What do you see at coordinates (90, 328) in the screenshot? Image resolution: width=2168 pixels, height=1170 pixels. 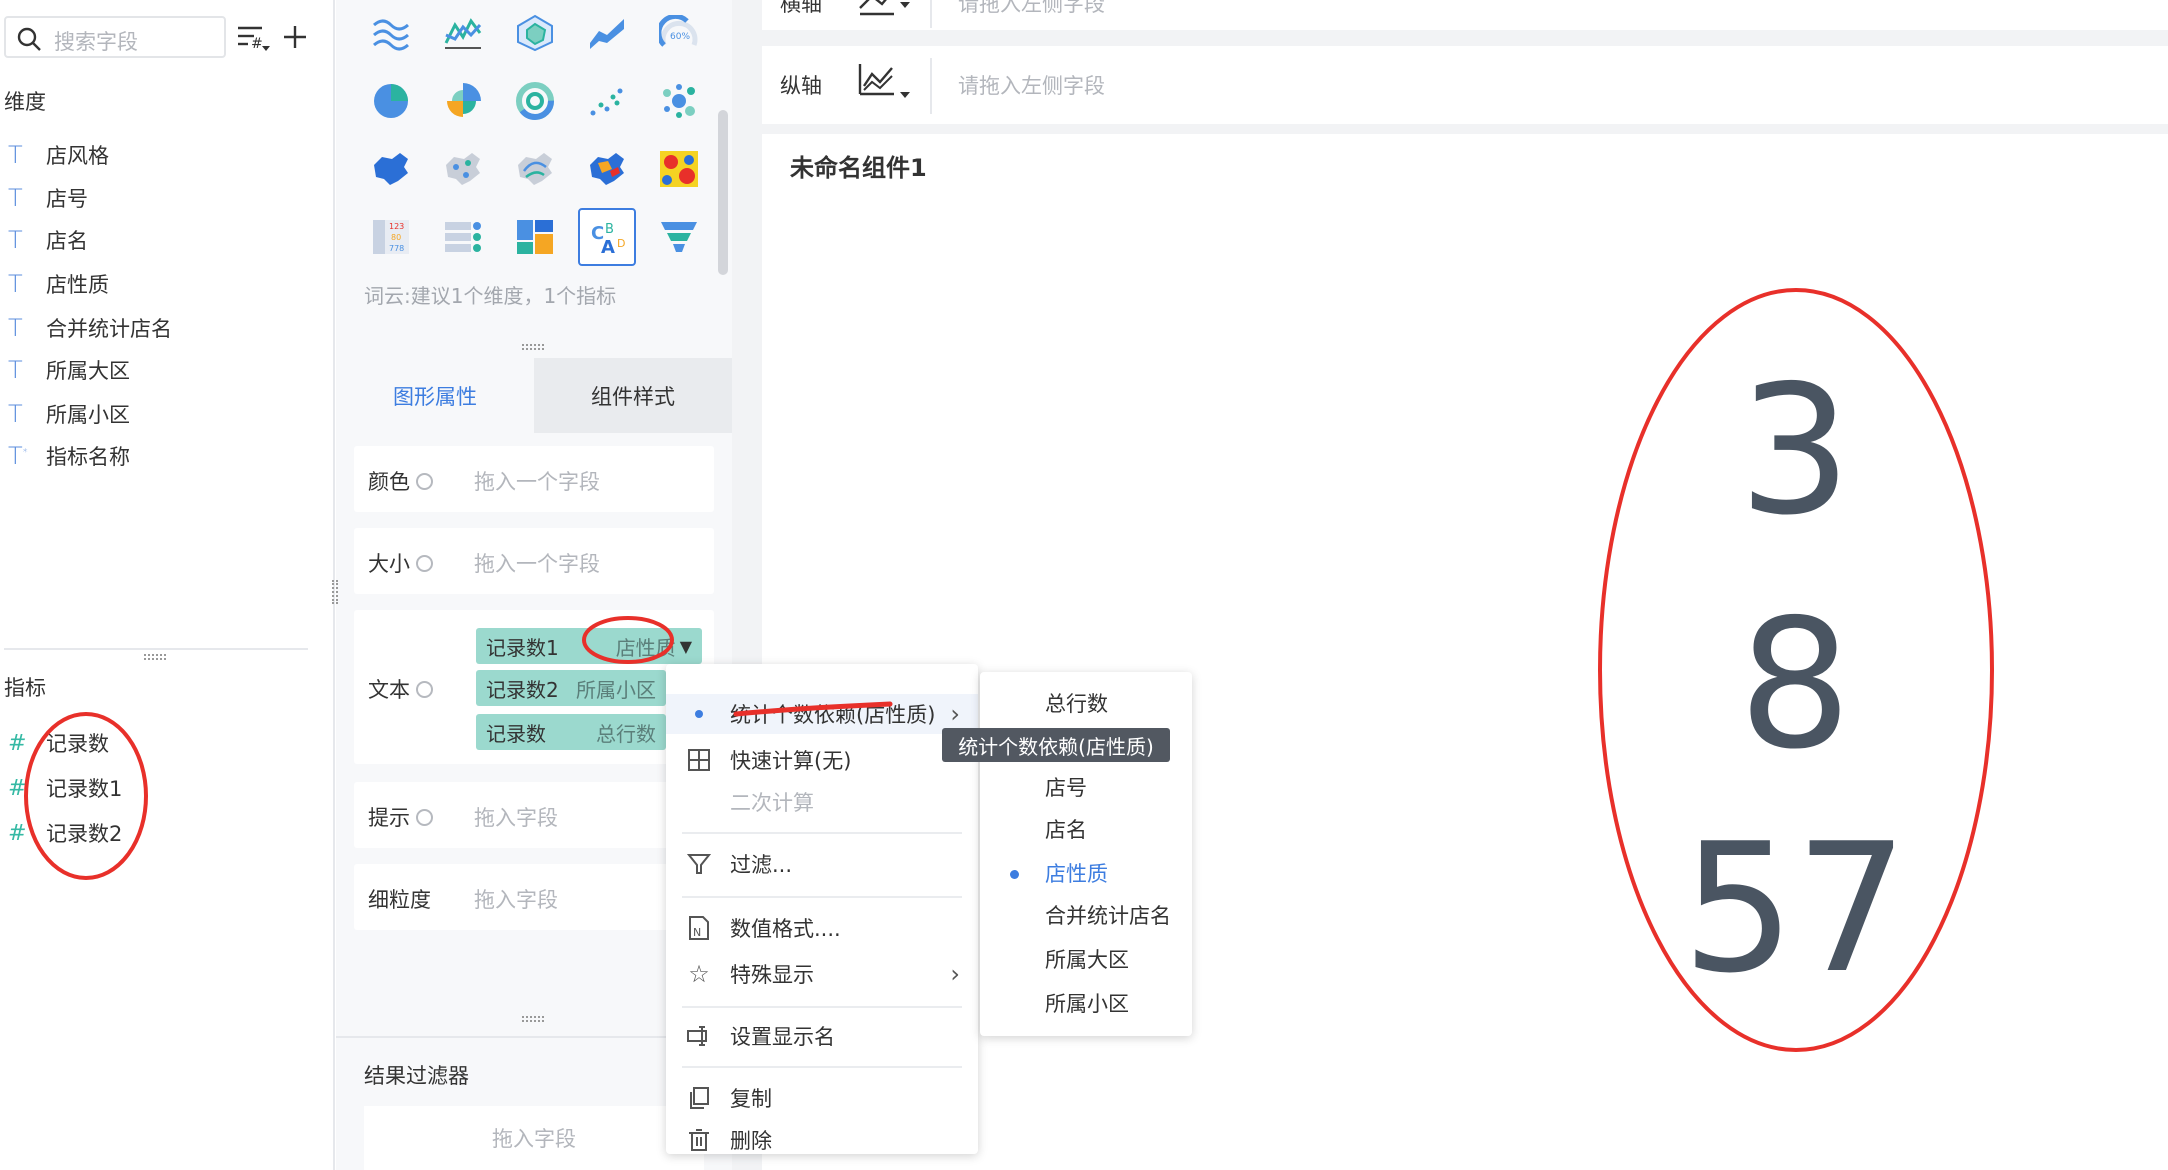 I see `dimension-item: T 合并统计店名` at bounding box center [90, 328].